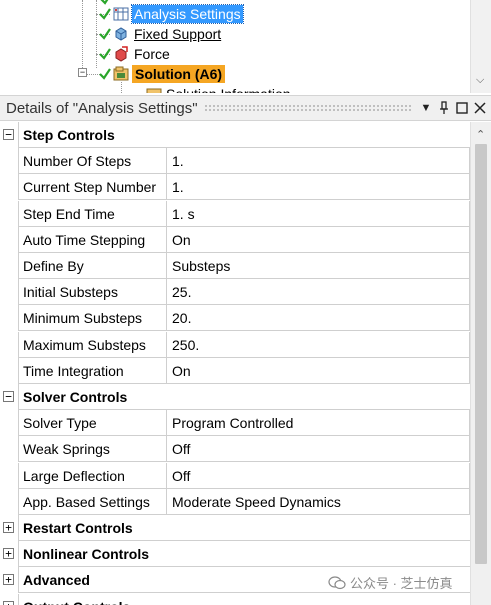 This screenshot has height=605, width=491. I want to click on wechat-icon, so click(337, 582).